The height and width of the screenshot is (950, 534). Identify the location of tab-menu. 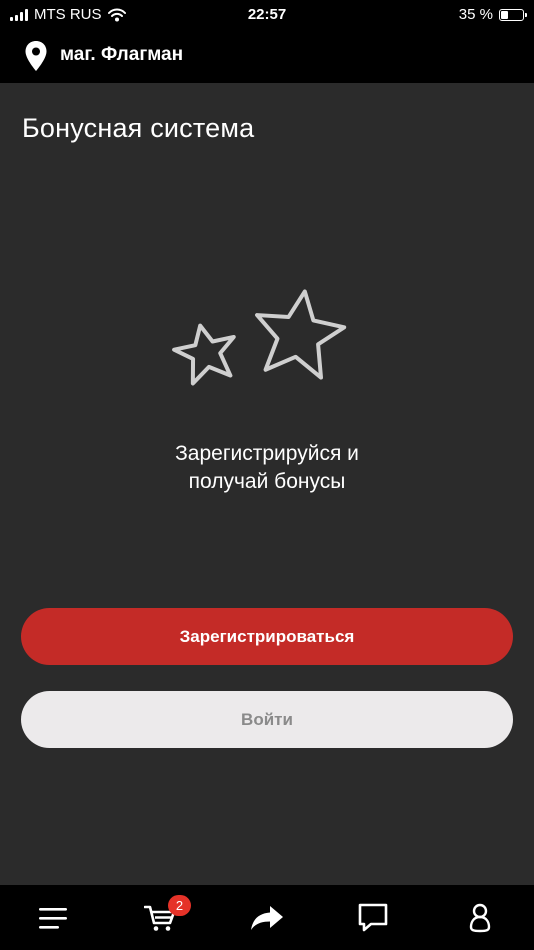
(53, 917).